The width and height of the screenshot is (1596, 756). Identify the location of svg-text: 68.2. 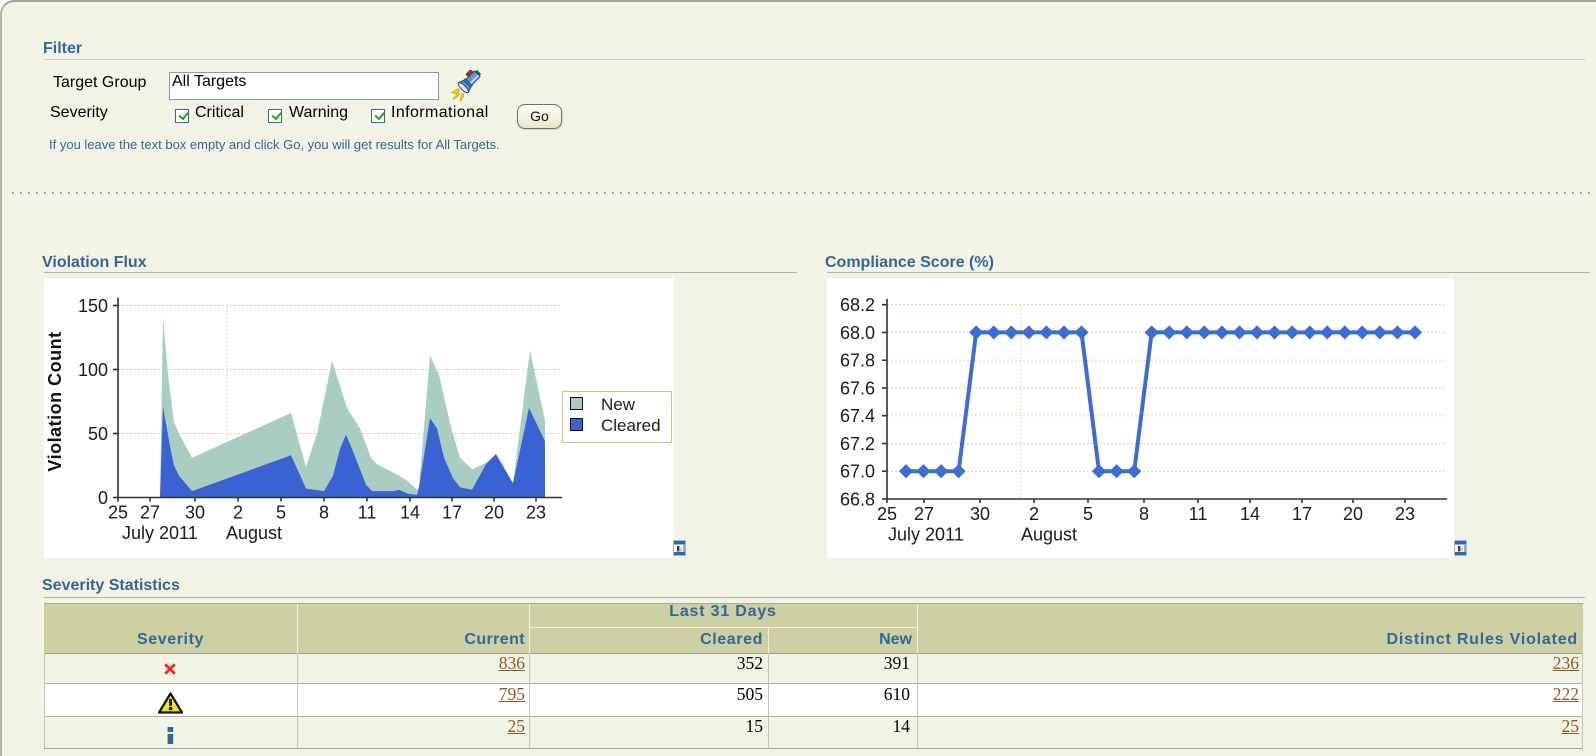
(857, 305).